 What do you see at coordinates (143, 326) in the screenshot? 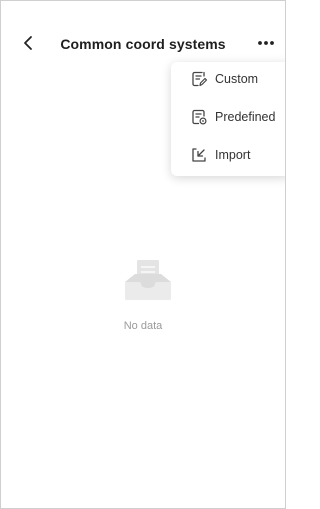
I see `empty-state-text: No data` at bounding box center [143, 326].